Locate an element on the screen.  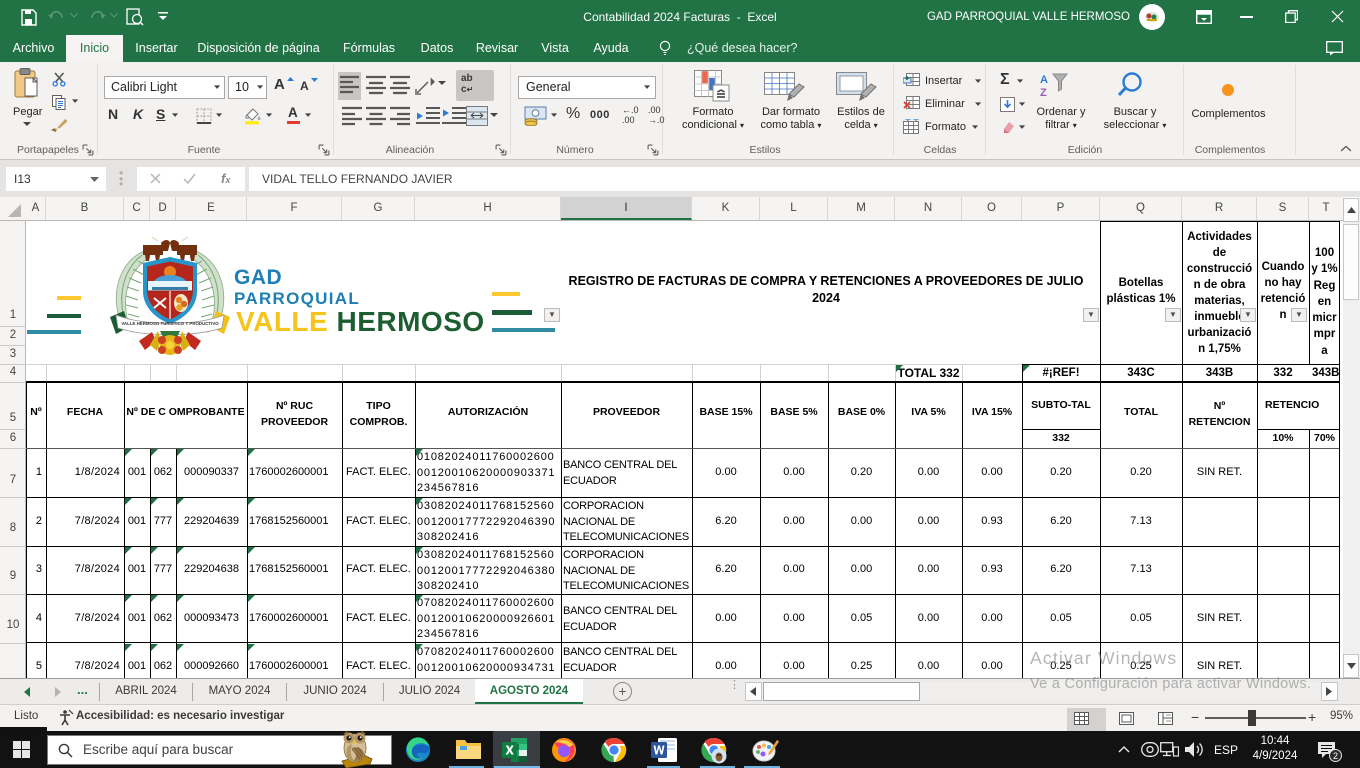
svg-text:VALLE HERMOSO TURISTICO Y PROD: VALLE HERMOSO TURISTICO Y PRODUCTIVO is located at coordinates (170, 323).